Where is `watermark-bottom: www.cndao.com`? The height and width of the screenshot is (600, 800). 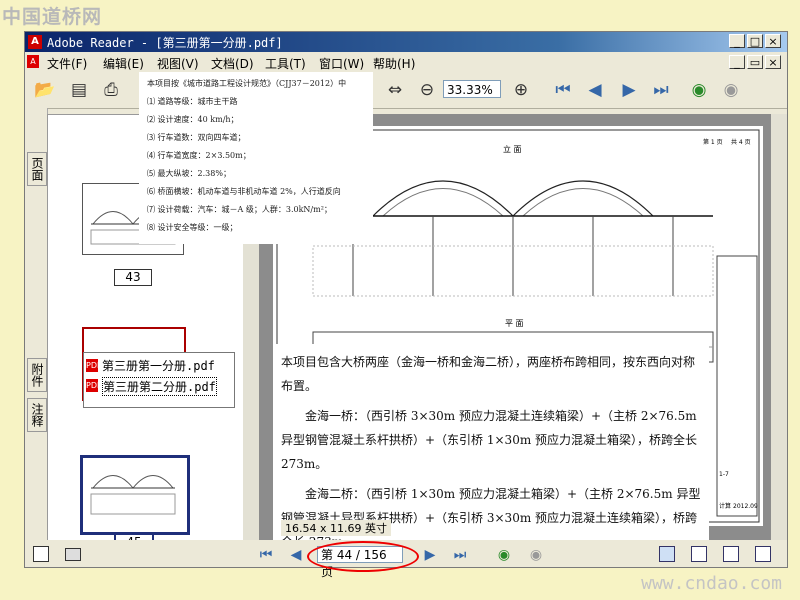 watermark-bottom: www.cndao.com is located at coordinates (711, 583).